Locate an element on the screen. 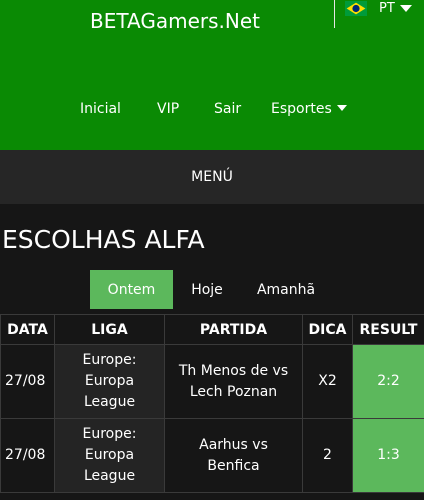  language-code: PT is located at coordinates (387, 8).